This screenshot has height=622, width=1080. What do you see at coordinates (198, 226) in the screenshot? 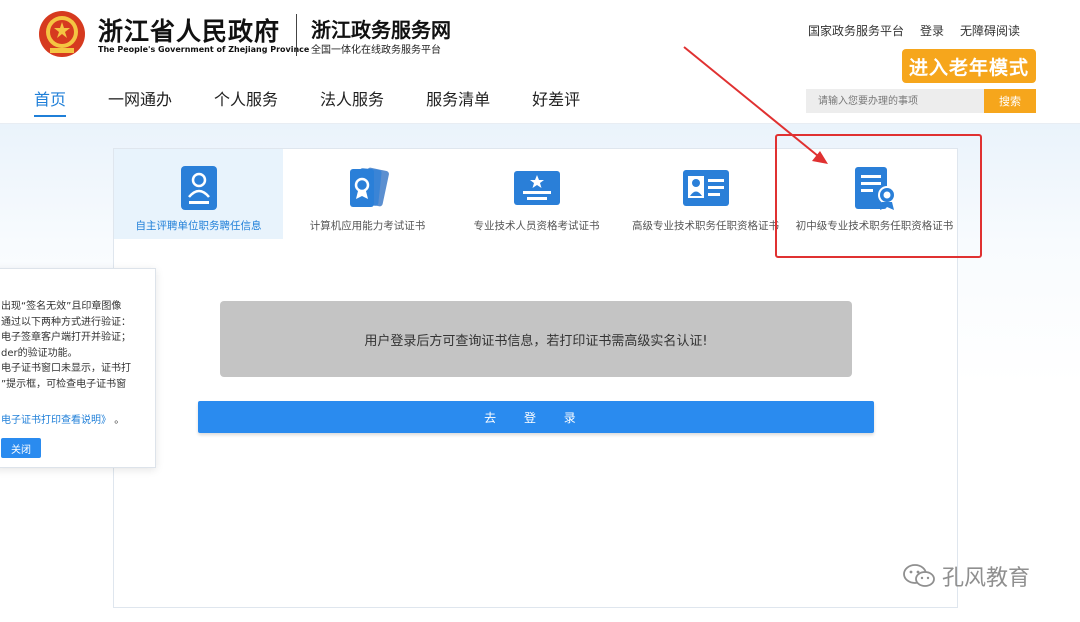
I see `tab-label: 自主评聘单位职务聘任信息` at bounding box center [198, 226].